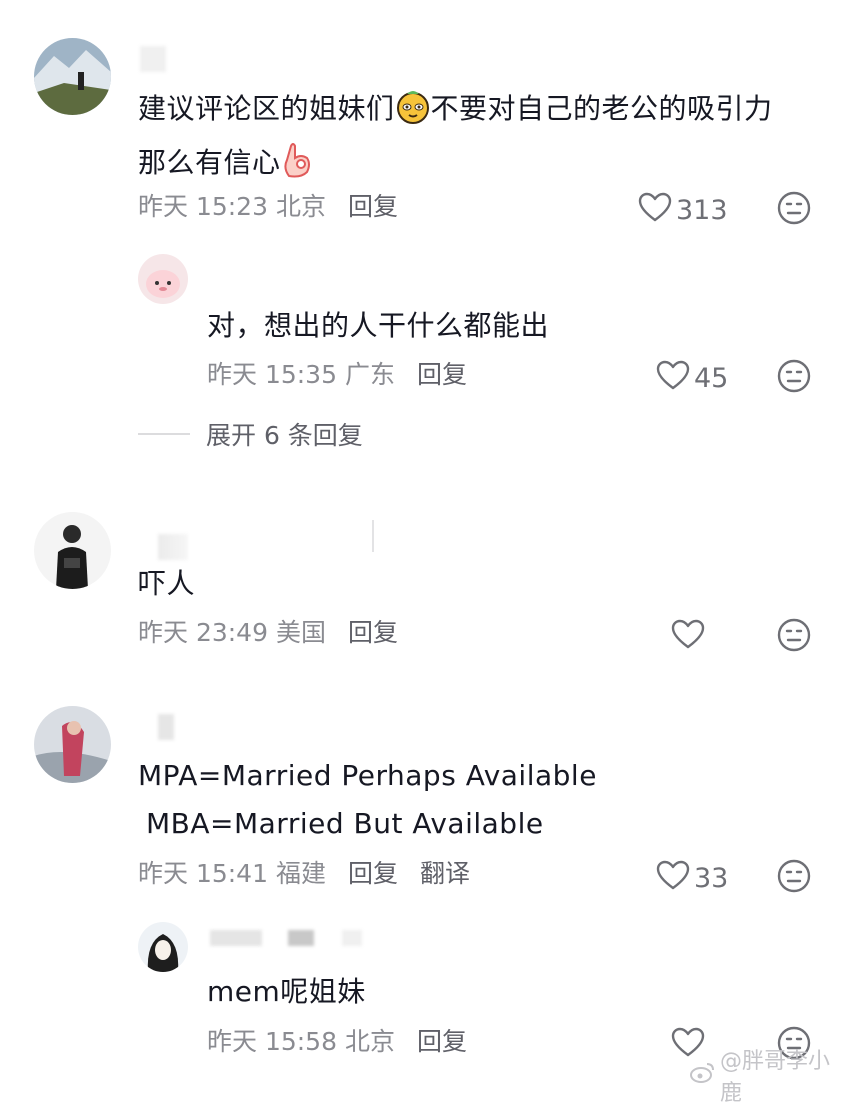 The height and width of the screenshot is (1107, 846). I want to click on comment-text: 建议评论区的姐妹们 不要对自己的老公的吸引力 那么有信心, so click(455, 139).